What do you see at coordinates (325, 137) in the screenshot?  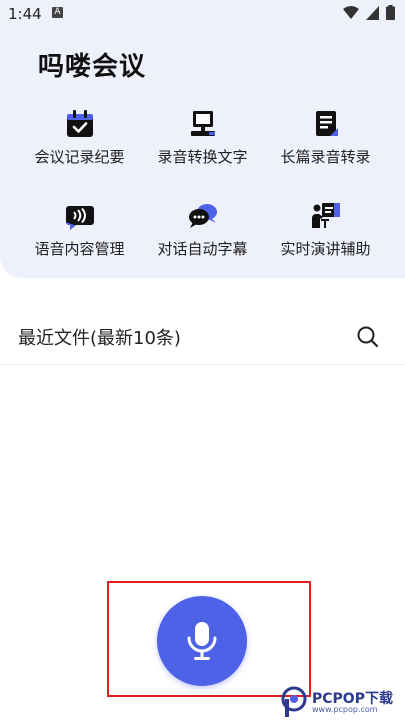 I see `feature-long-transcription: 长篇录音转录` at bounding box center [325, 137].